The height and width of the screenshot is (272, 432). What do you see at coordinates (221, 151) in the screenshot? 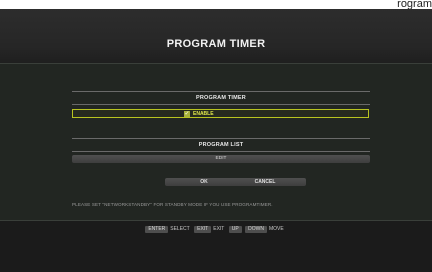
I see `divider-list` at bounding box center [221, 151].